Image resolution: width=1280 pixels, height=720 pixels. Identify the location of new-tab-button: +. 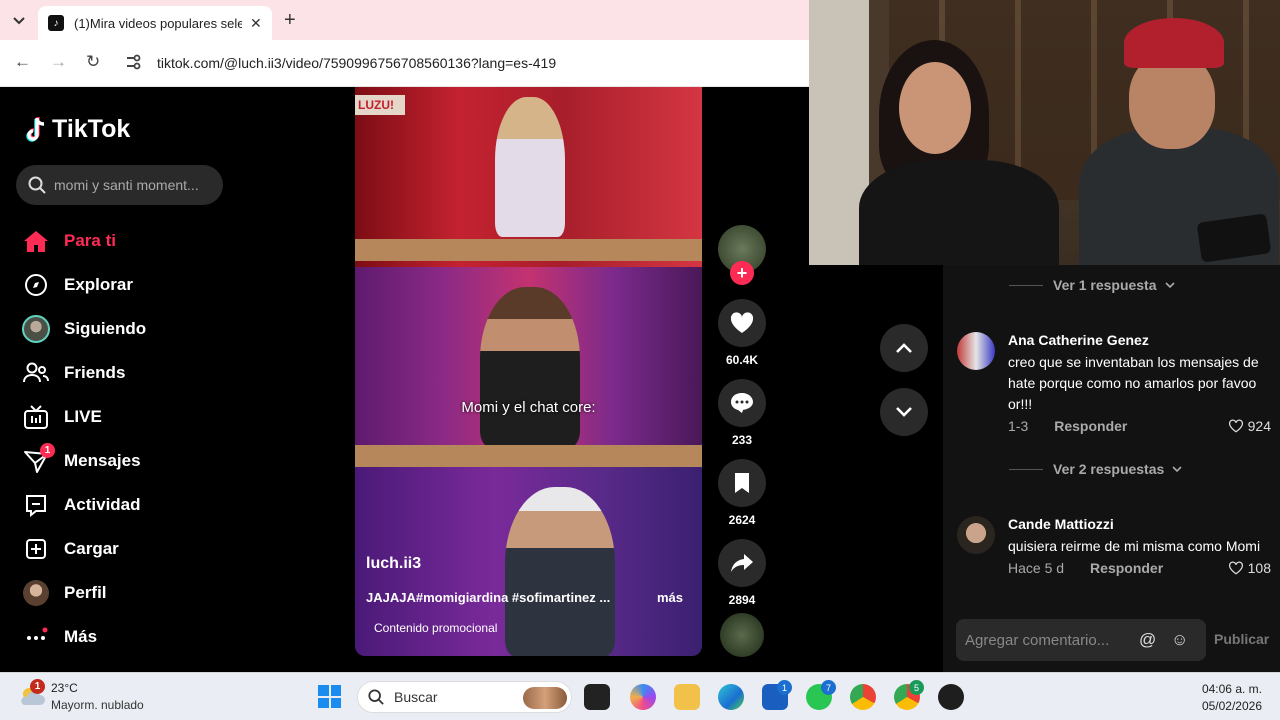
(290, 20).